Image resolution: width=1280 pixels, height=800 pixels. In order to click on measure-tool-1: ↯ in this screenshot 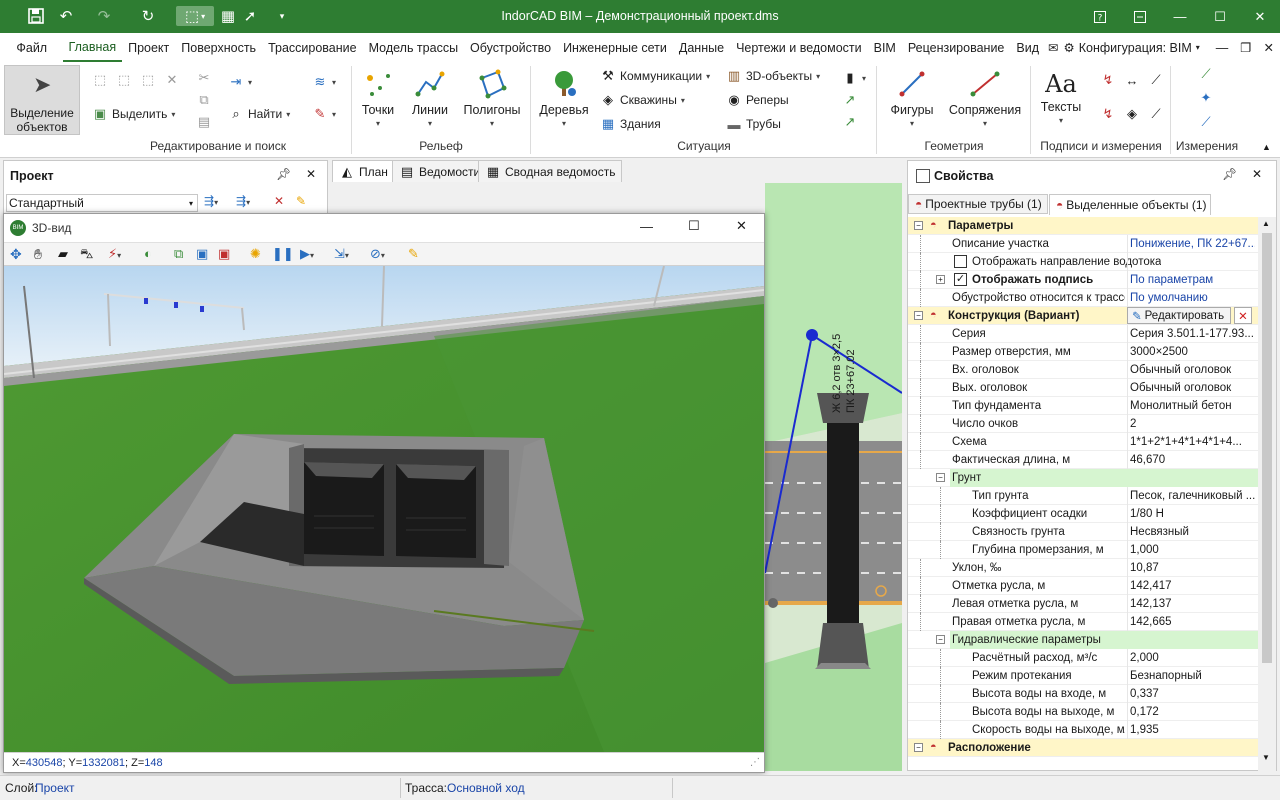, I will do `click(1108, 80)`.